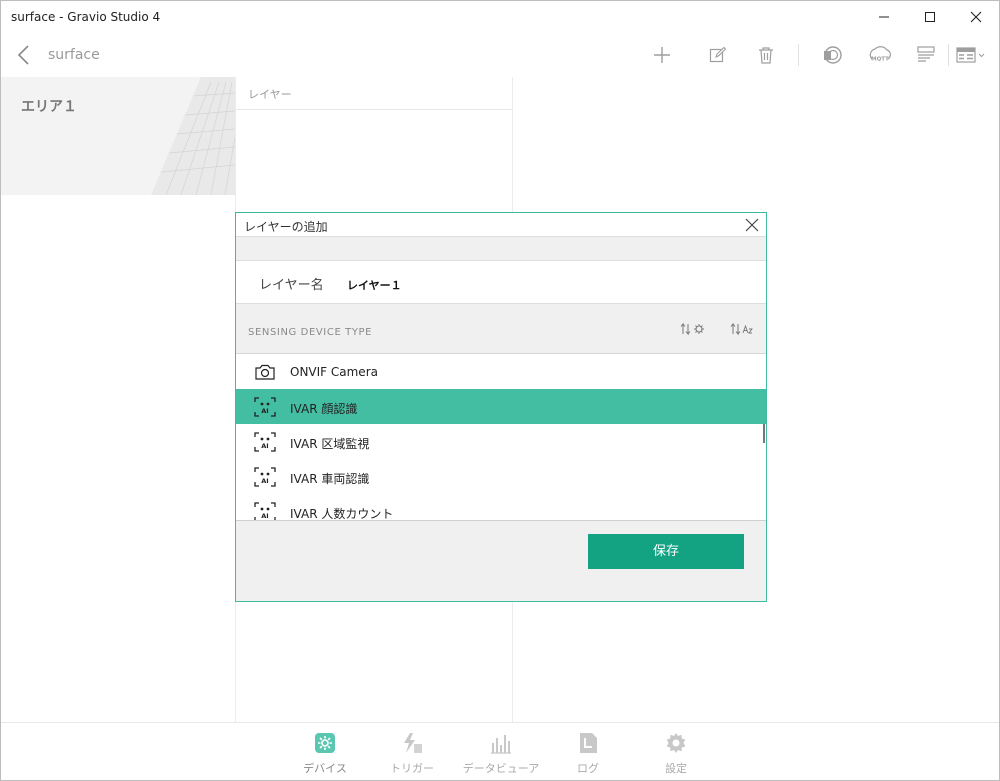 This screenshot has width=1000, height=781. I want to click on layer-name-label: レイヤー名, so click(291, 285).